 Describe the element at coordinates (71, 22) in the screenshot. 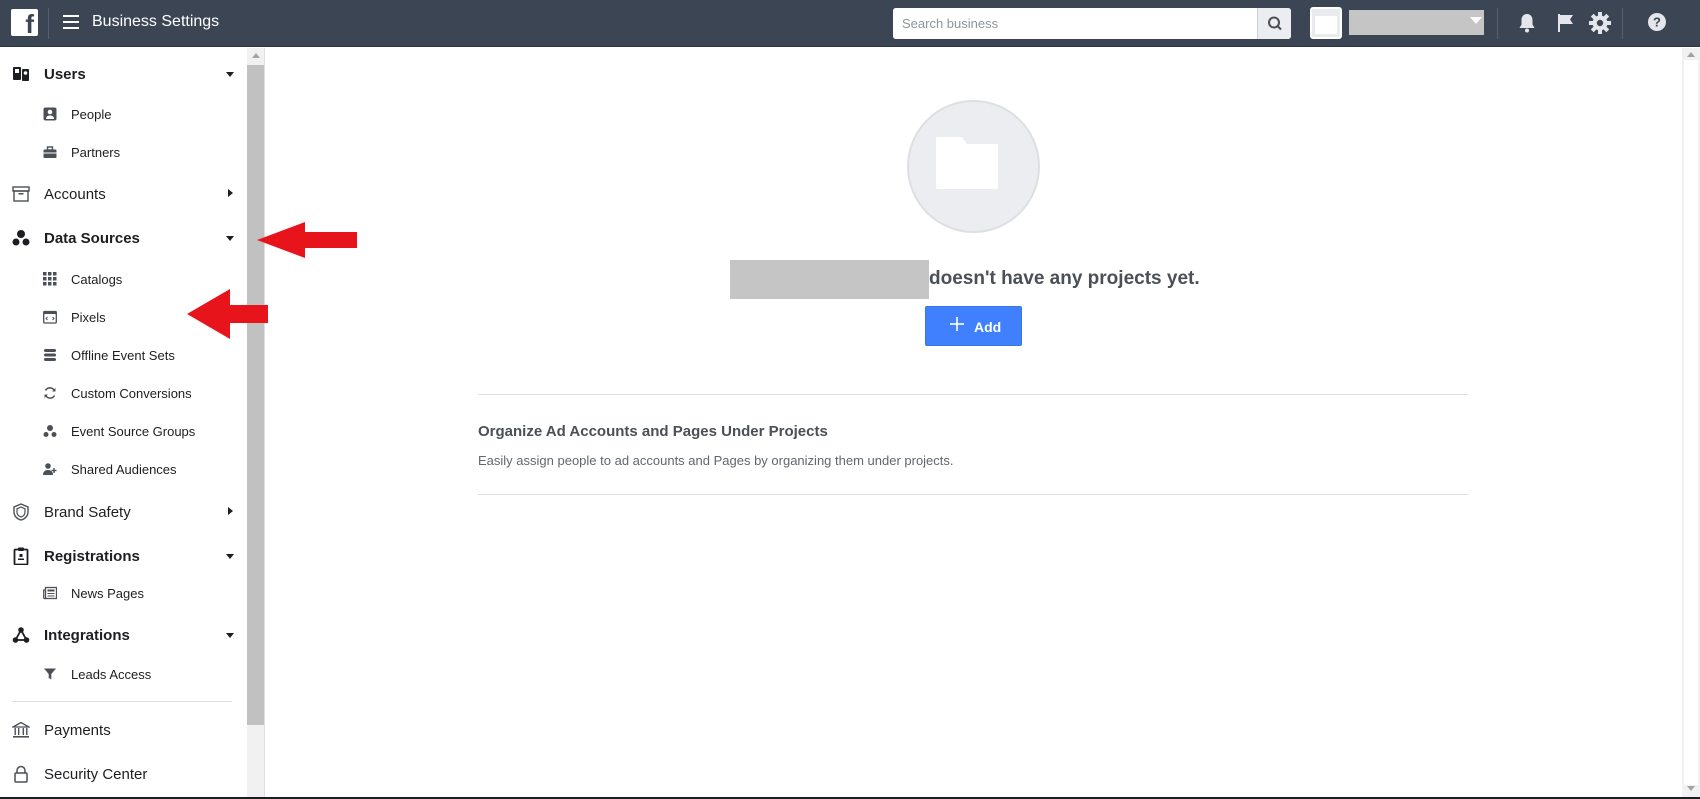

I see `menu-icon` at that location.